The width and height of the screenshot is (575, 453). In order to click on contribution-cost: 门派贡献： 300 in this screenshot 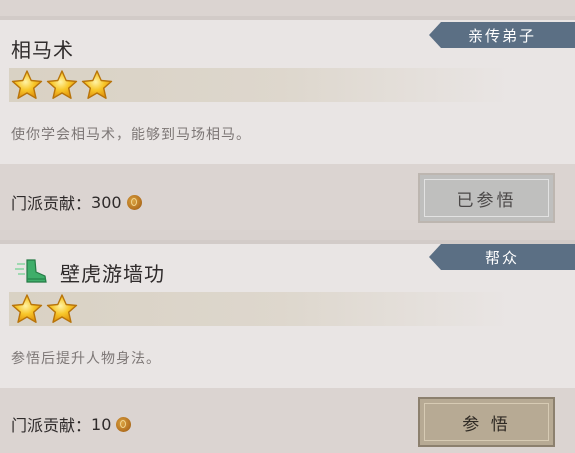, I will do `click(76, 202)`.